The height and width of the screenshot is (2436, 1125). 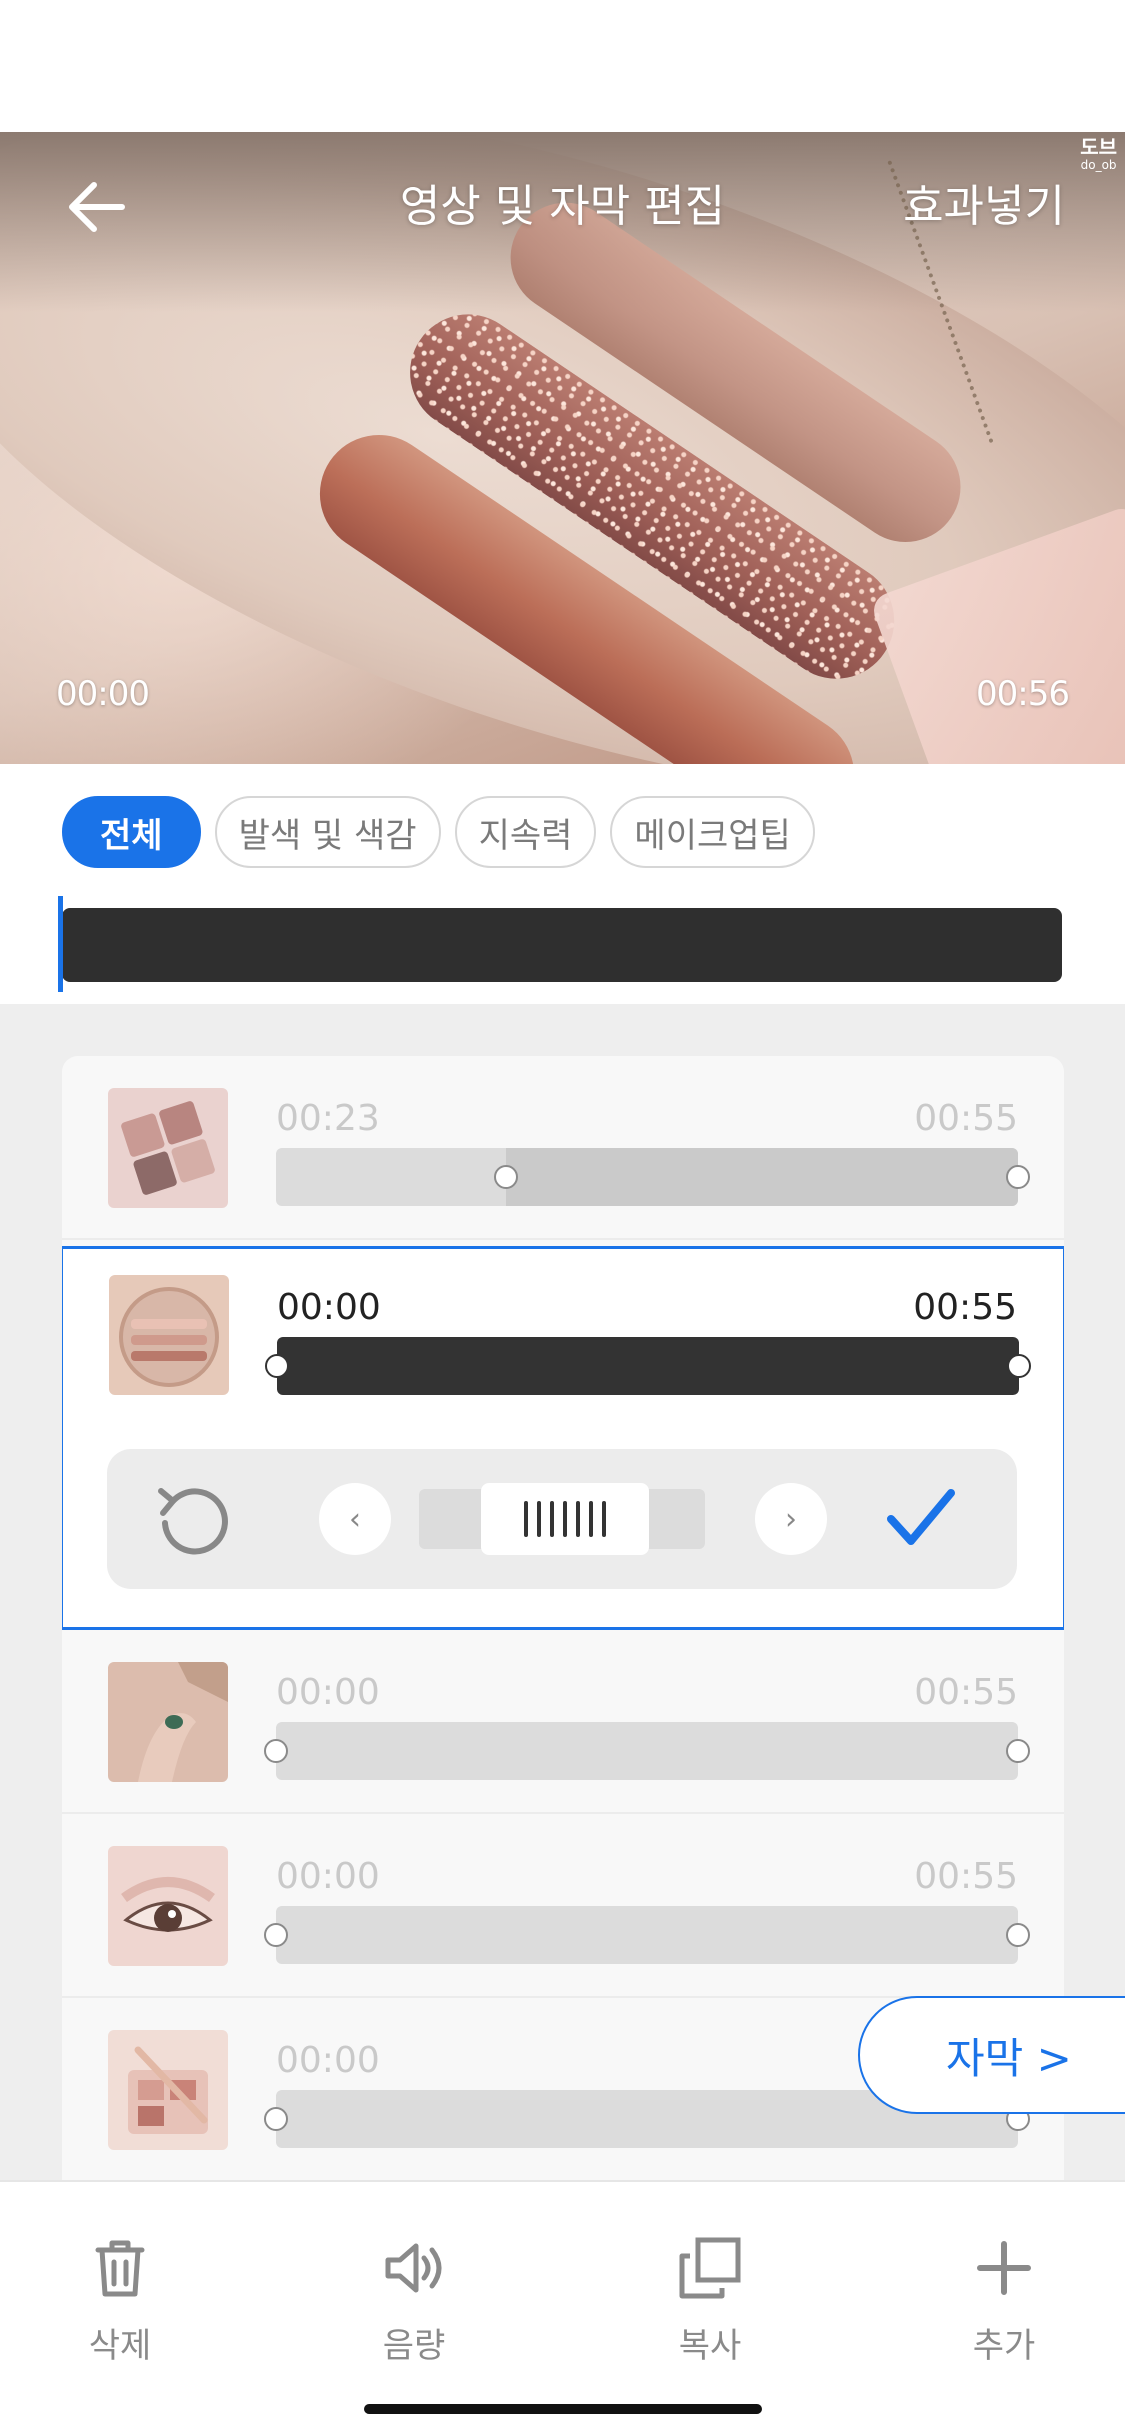 What do you see at coordinates (712, 832) in the screenshot?
I see `chip-makeup-tip: 메이크업팁` at bounding box center [712, 832].